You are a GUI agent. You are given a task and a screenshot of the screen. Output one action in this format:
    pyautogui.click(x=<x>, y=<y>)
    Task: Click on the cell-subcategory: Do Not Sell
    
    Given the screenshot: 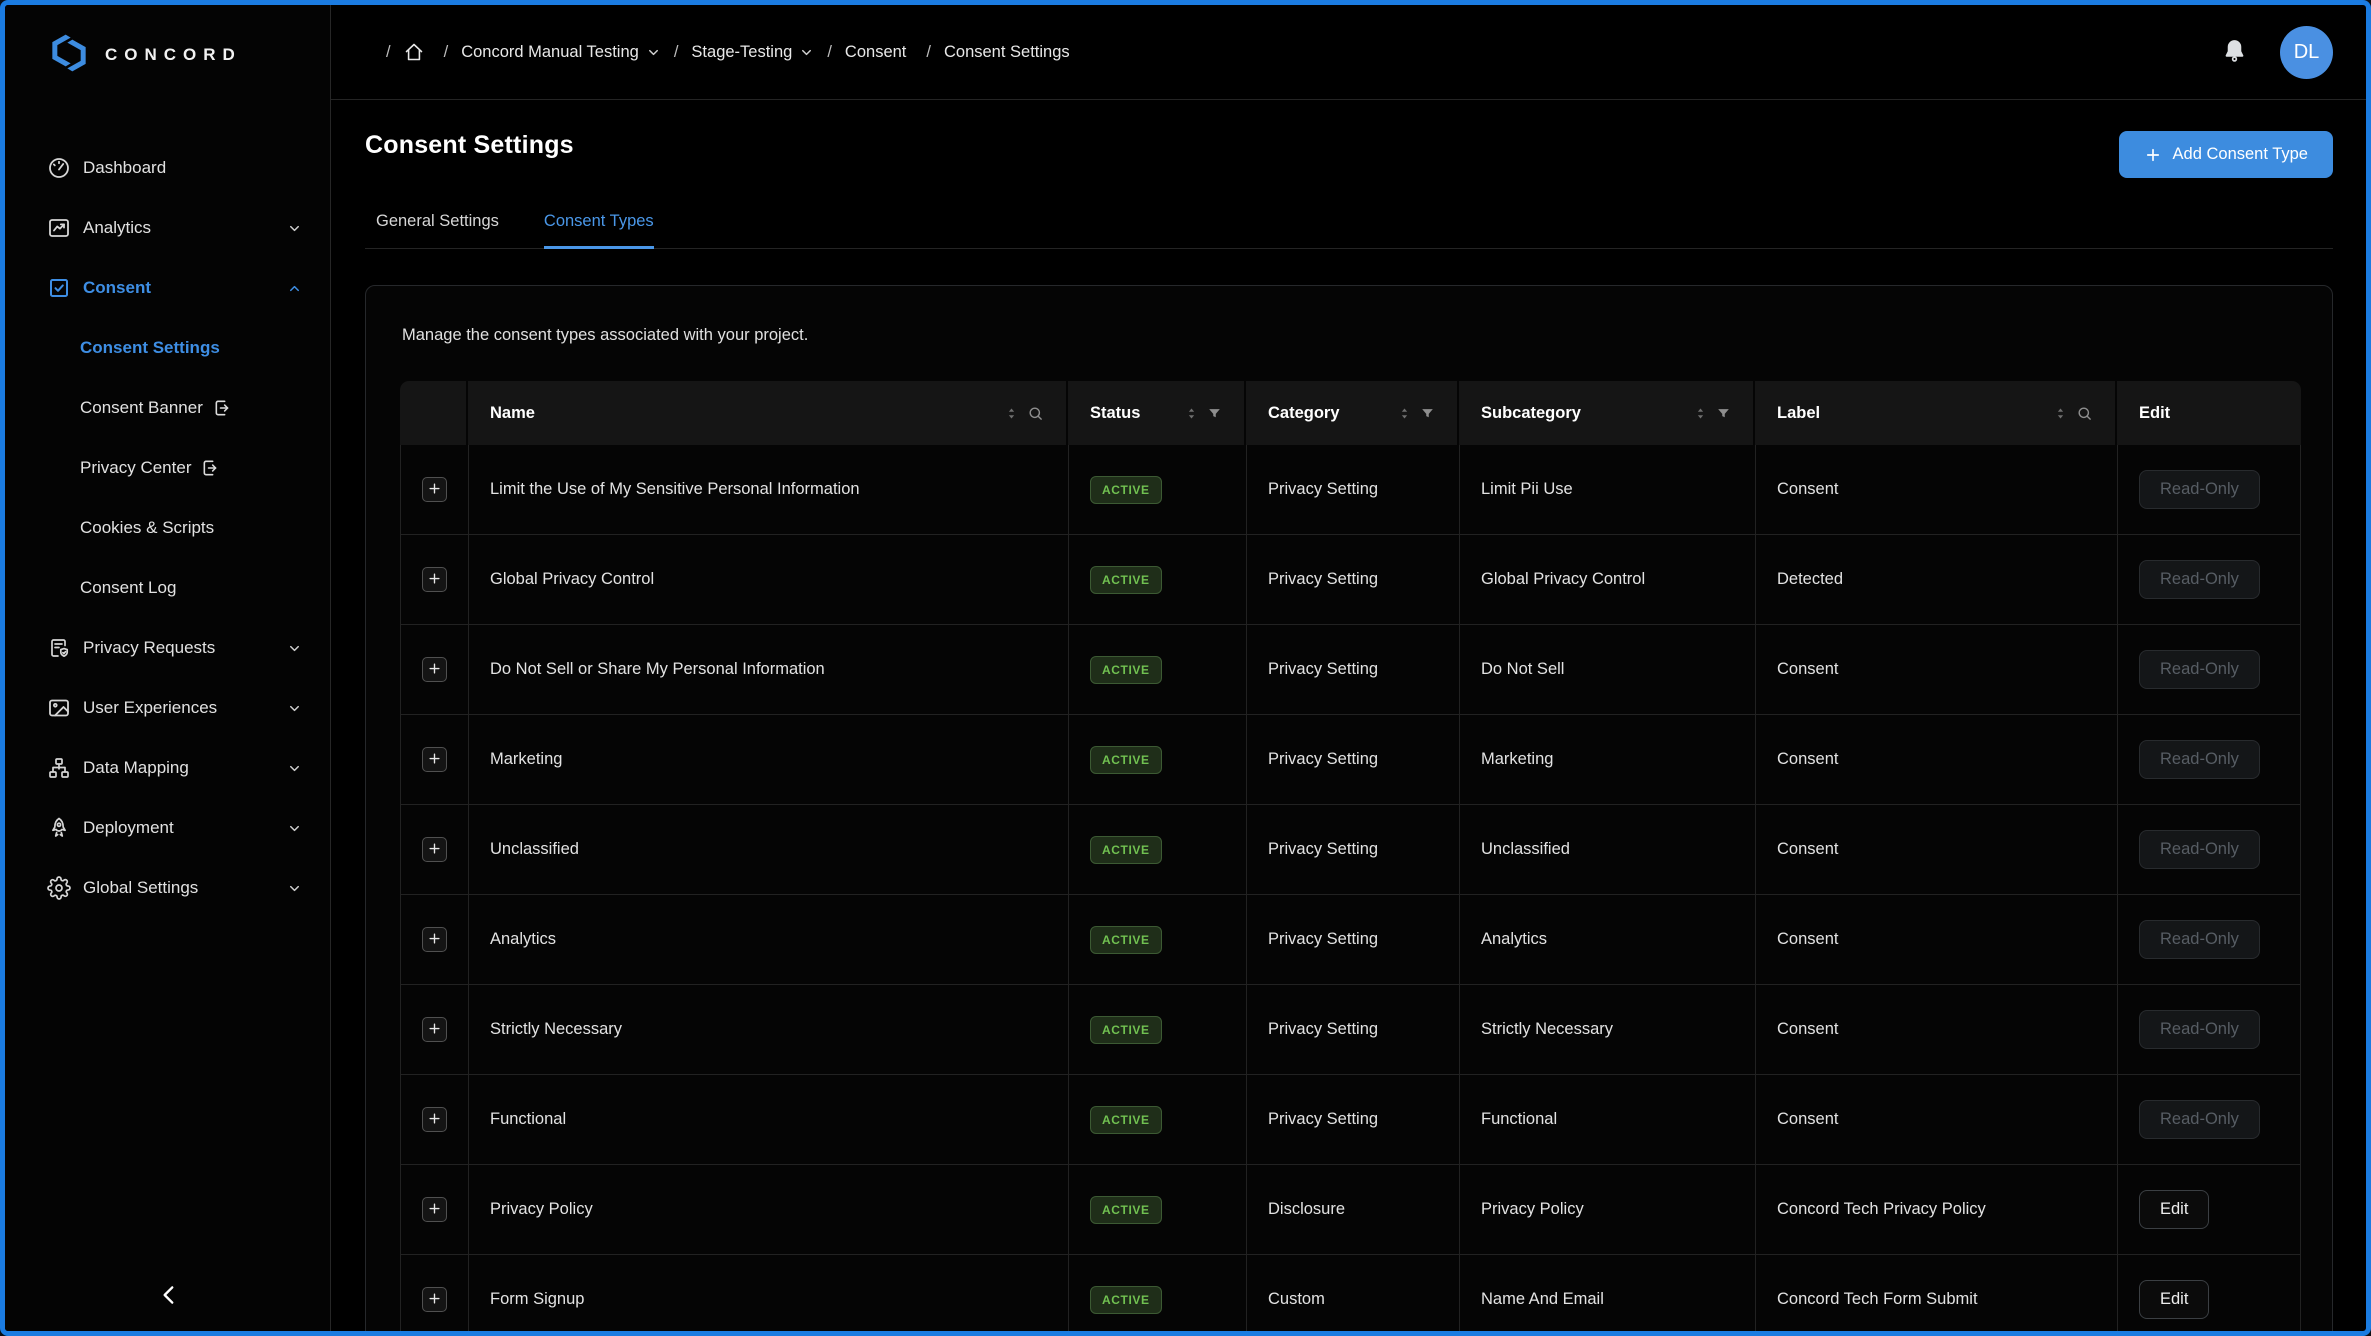 What is the action you would take?
    pyautogui.click(x=1608, y=669)
    